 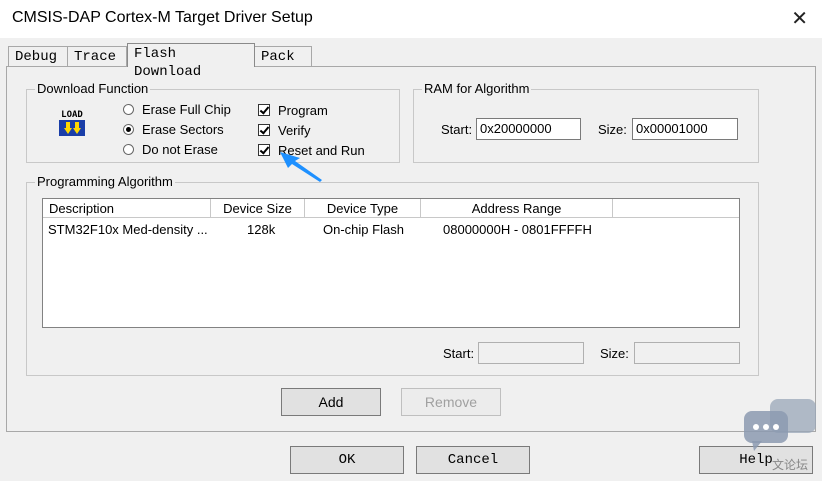 What do you see at coordinates (105, 181) in the screenshot?
I see `group-legend: Programming Algorithm` at bounding box center [105, 181].